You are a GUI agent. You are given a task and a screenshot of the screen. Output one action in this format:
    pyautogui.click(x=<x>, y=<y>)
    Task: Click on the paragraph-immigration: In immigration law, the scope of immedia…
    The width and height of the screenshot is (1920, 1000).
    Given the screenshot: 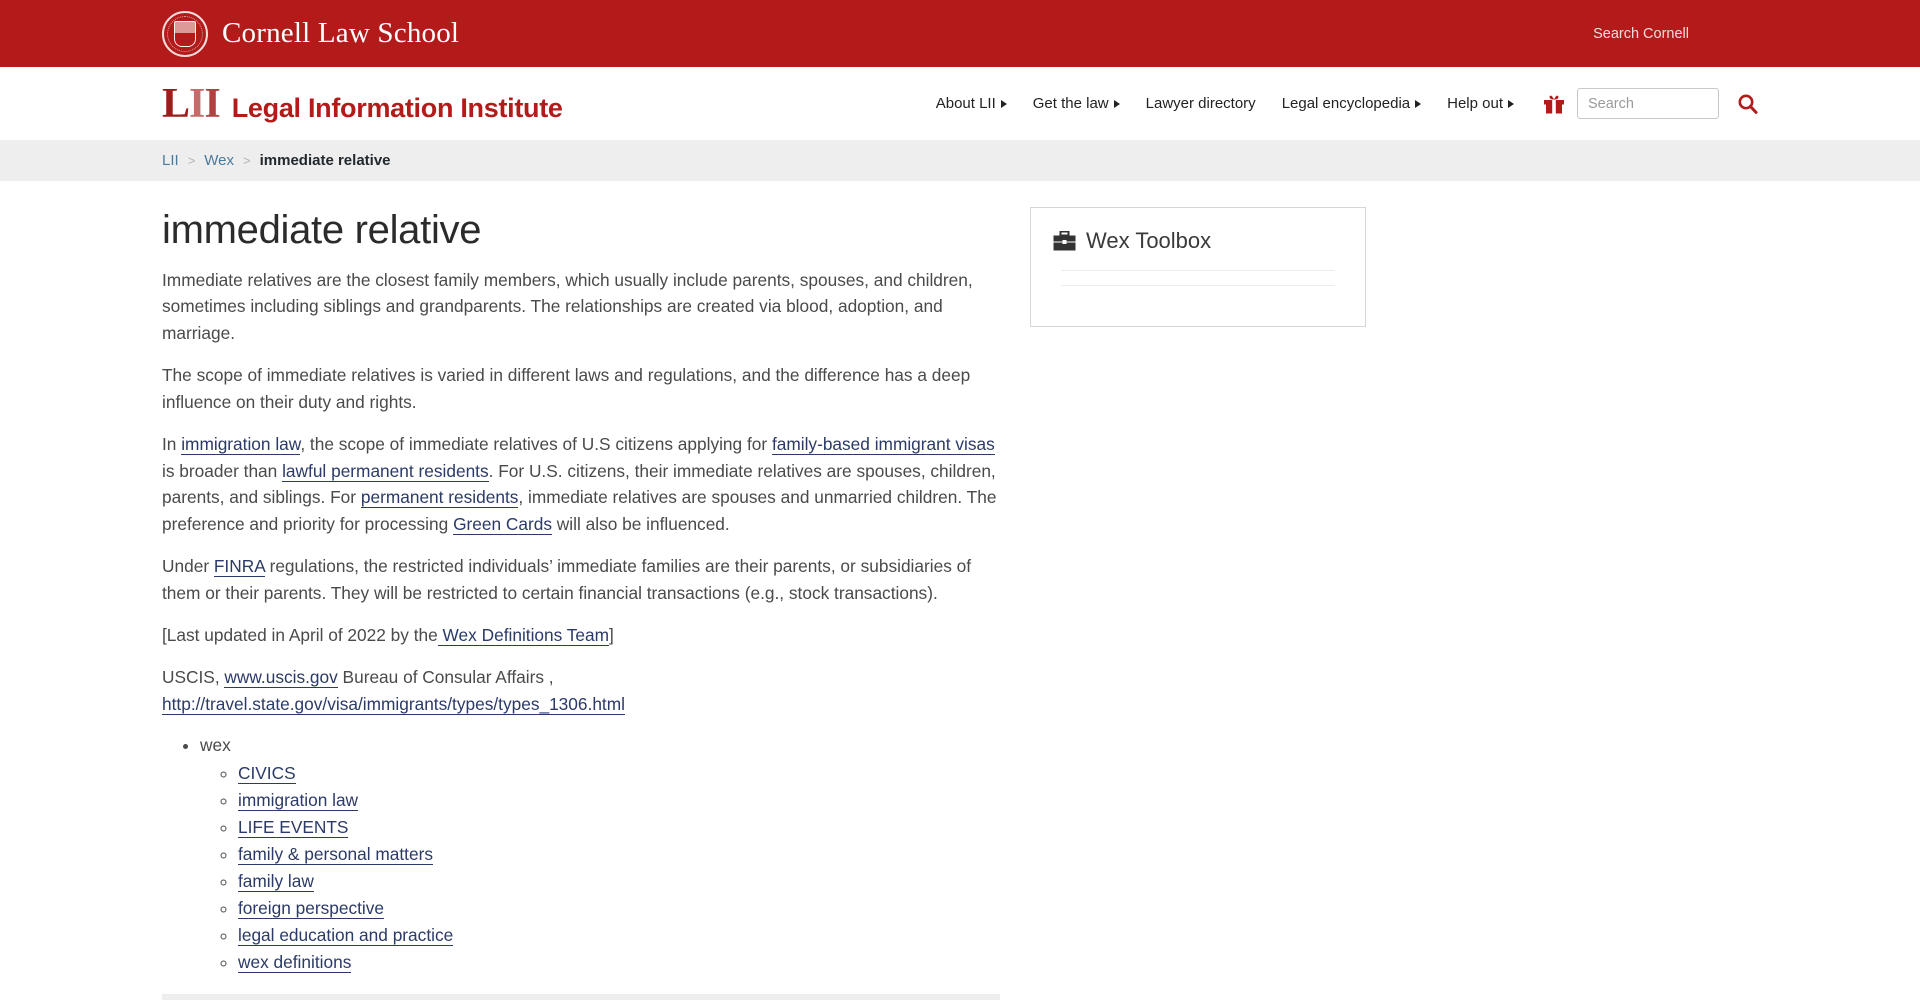 What is the action you would take?
    pyautogui.click(x=581, y=484)
    